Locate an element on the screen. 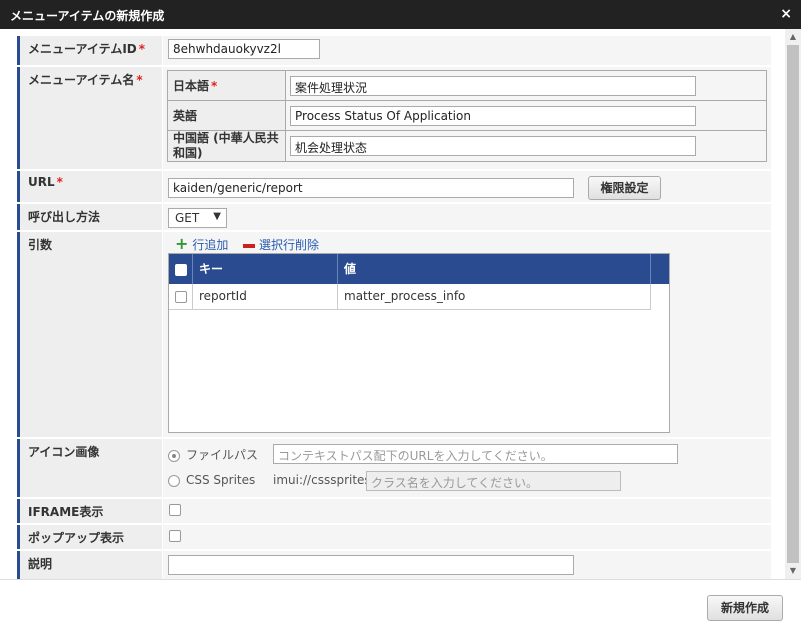  language-row-en: 英語 Process Status Of Application is located at coordinates (467, 115).